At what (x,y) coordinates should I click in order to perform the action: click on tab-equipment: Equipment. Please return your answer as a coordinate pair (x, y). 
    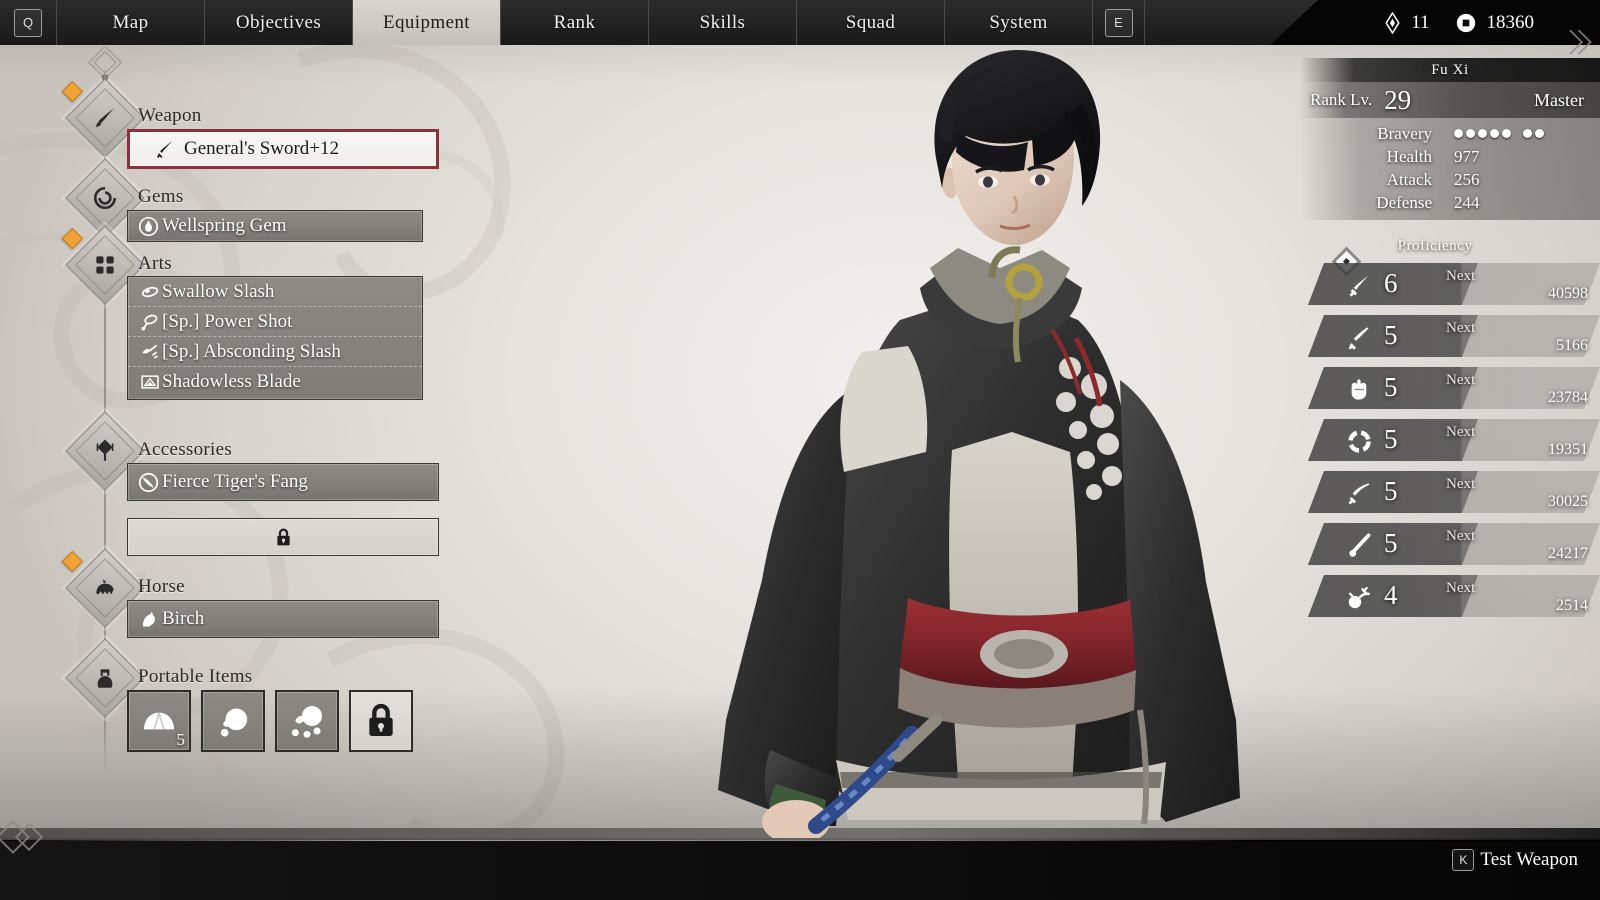
    Looking at the image, I should click on (427, 22).